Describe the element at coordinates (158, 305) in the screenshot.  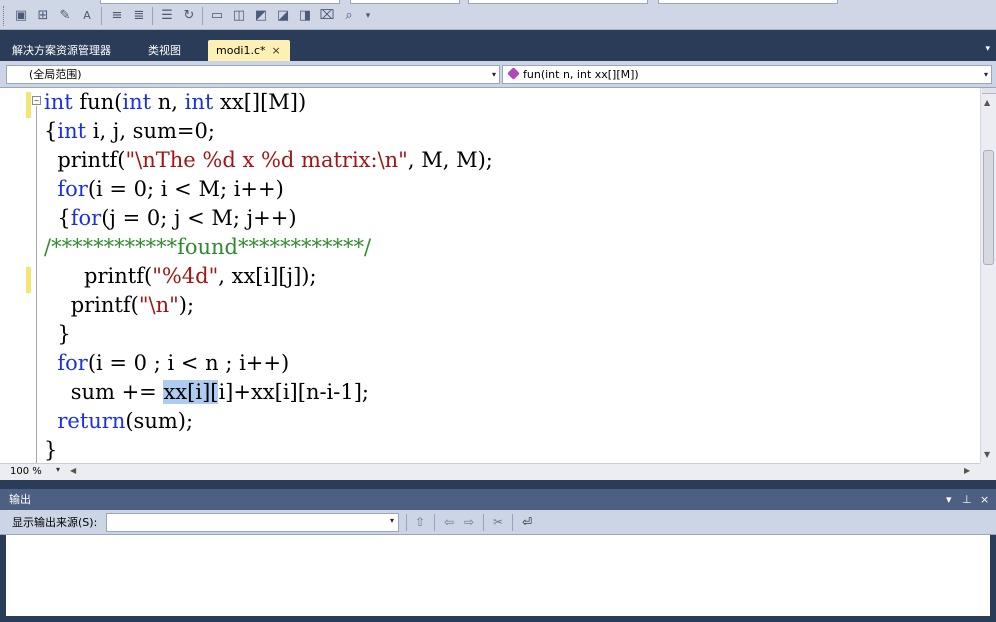
I see `string-literal: "\n"` at that location.